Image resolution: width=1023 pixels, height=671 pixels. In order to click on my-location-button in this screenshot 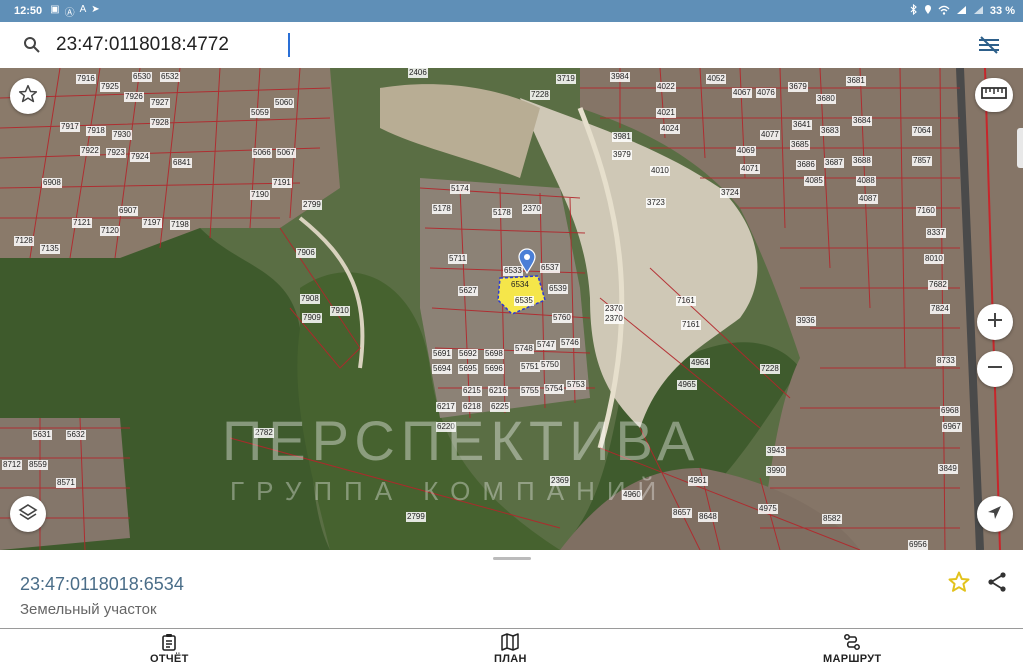, I will do `click(995, 514)`.